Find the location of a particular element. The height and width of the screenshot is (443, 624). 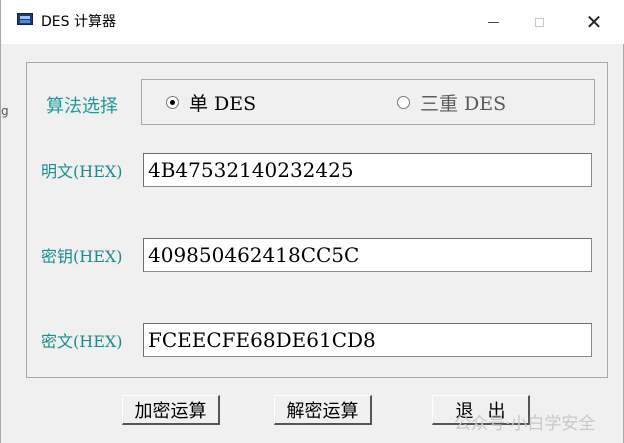

radio-single-des-label: 单 DES is located at coordinates (223, 104).